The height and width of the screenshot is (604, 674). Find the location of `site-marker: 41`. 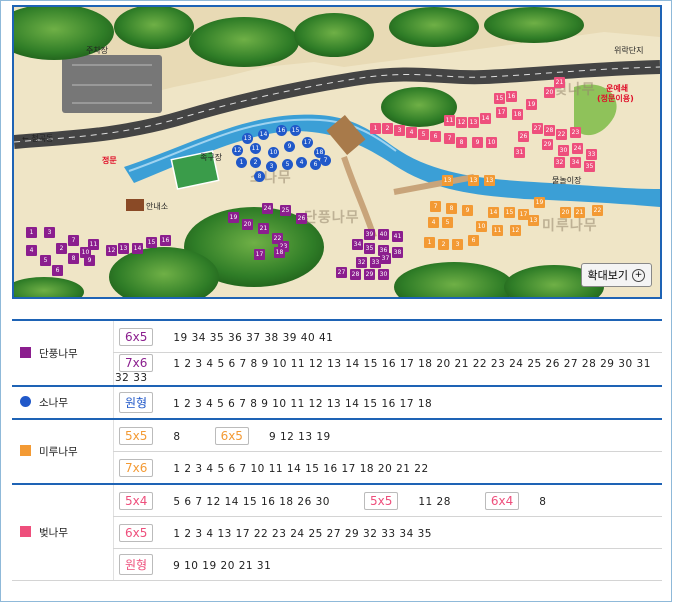

site-marker: 41 is located at coordinates (397, 236).